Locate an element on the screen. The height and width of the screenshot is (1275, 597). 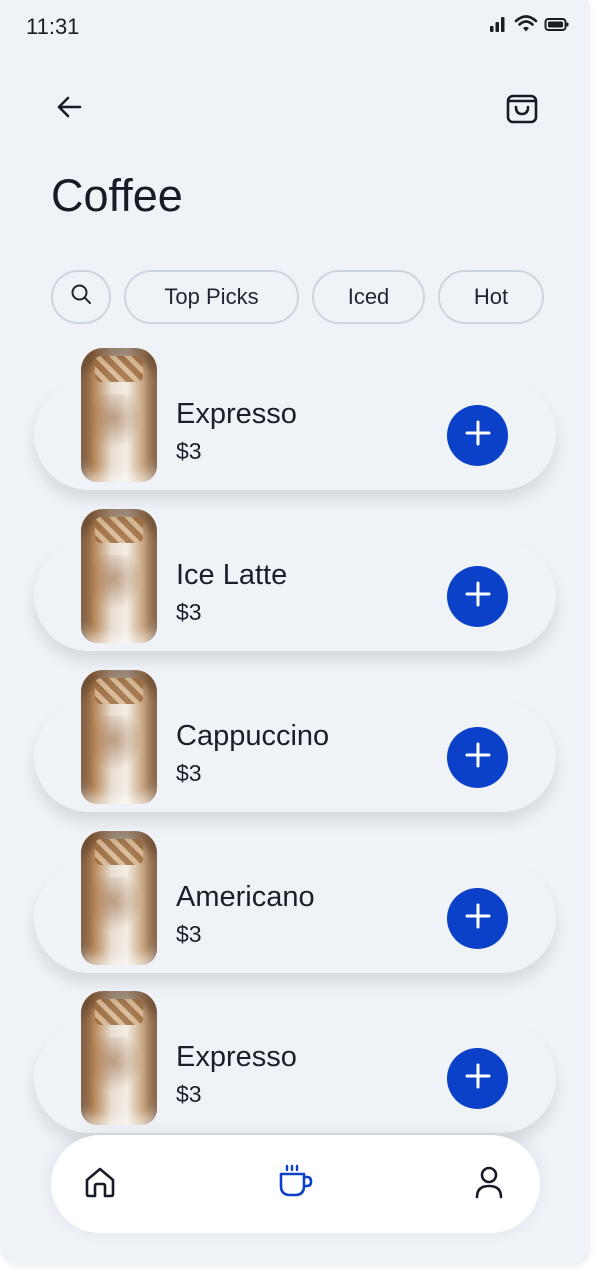
cart-button is located at coordinates (522, 109).